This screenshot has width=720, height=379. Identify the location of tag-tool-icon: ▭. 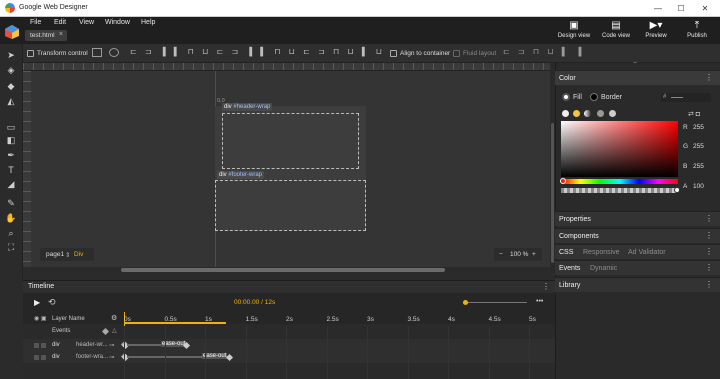
(11, 127).